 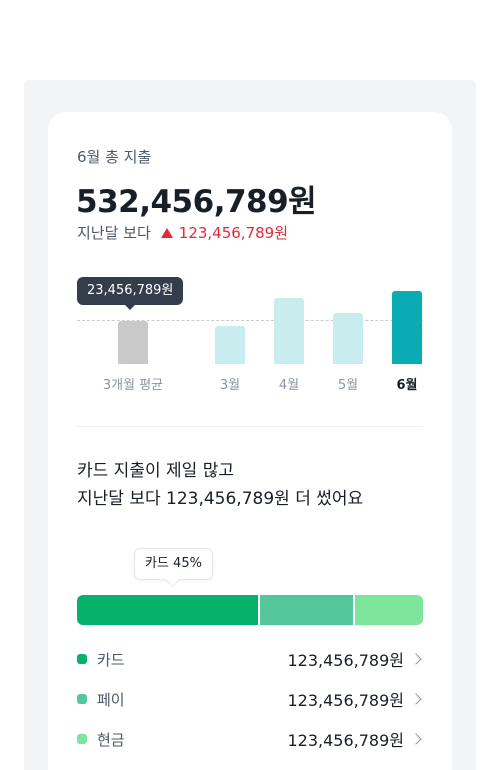 I want to click on card-share-badge: 카드 45%, so click(x=173, y=564).